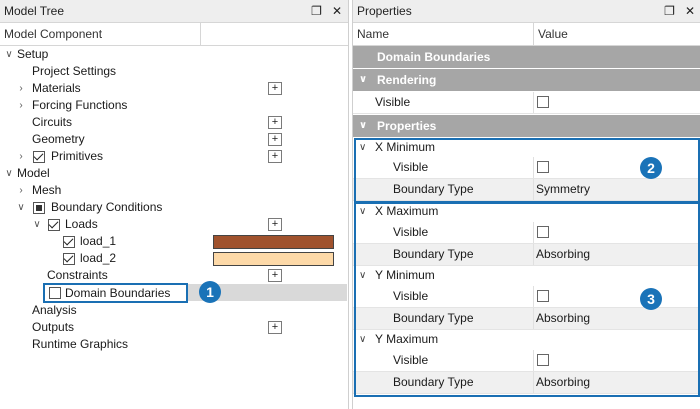 This screenshot has width=700, height=409. What do you see at coordinates (174, 122) in the screenshot?
I see `tree-node-circuits: Circuits +` at bounding box center [174, 122].